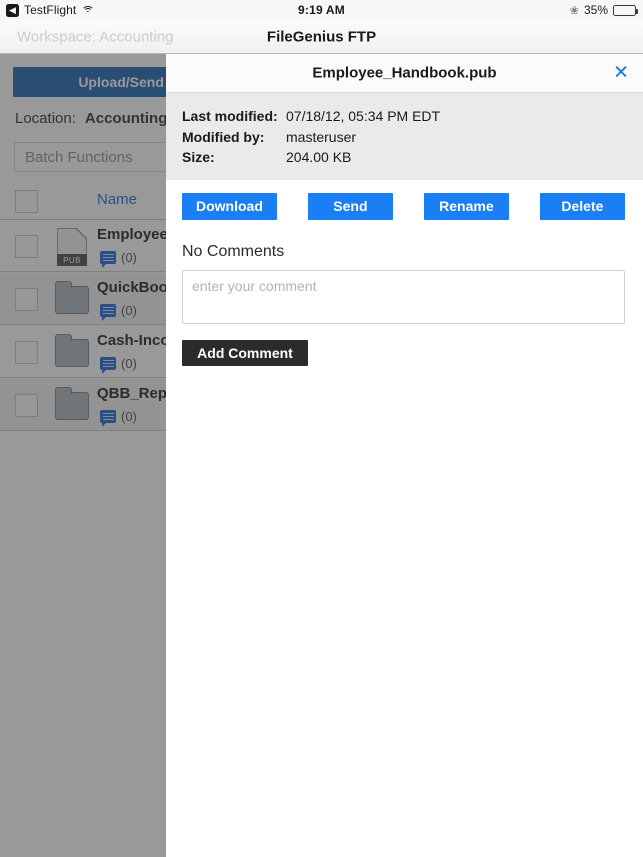  Describe the element at coordinates (595, 10) in the screenshot. I see `battery-percent-label: 35%` at that location.